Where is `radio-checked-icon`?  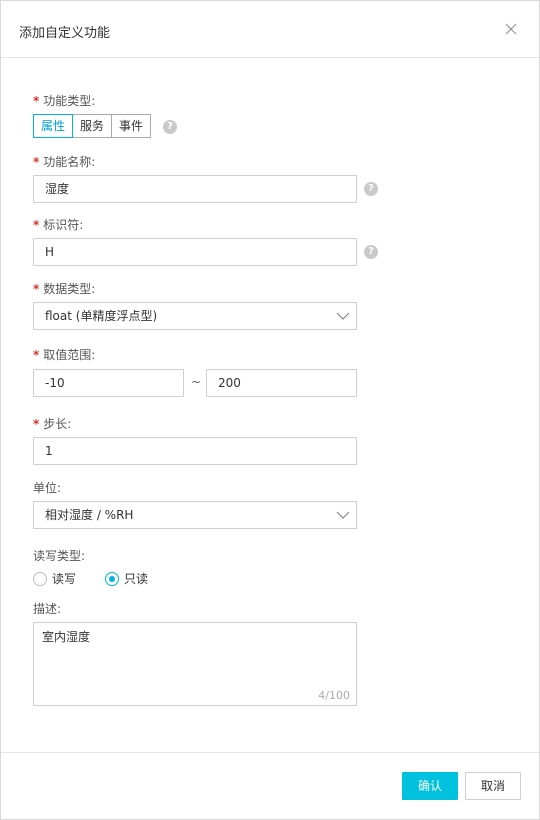 radio-checked-icon is located at coordinates (112, 578).